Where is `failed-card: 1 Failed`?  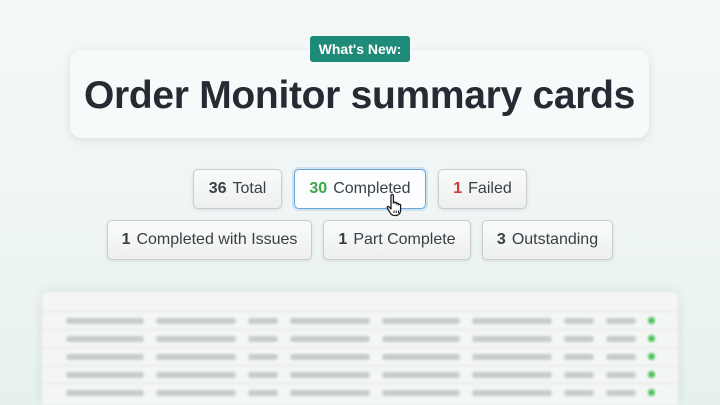 failed-card: 1 Failed is located at coordinates (482, 189).